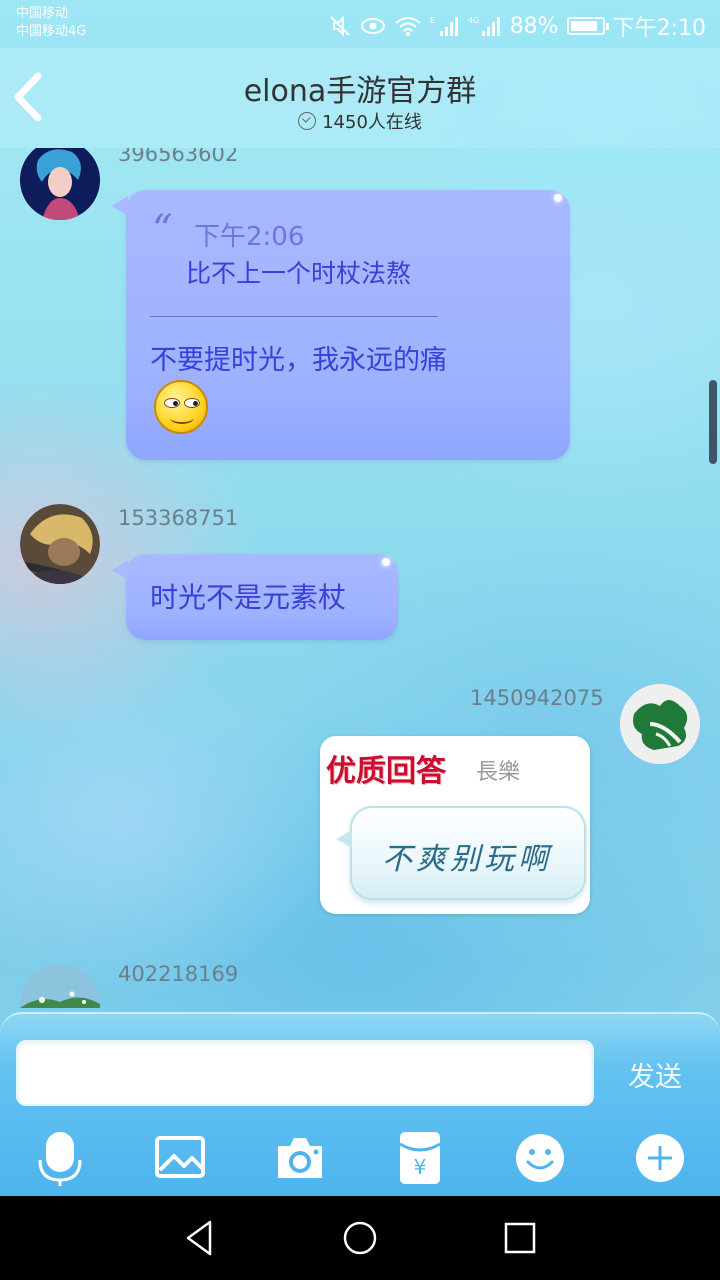  What do you see at coordinates (713, 422) in the screenshot?
I see `scrollbar` at bounding box center [713, 422].